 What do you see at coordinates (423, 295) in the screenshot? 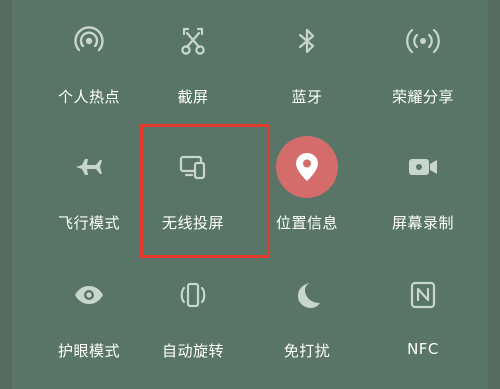
I see `nfc-icon` at bounding box center [423, 295].